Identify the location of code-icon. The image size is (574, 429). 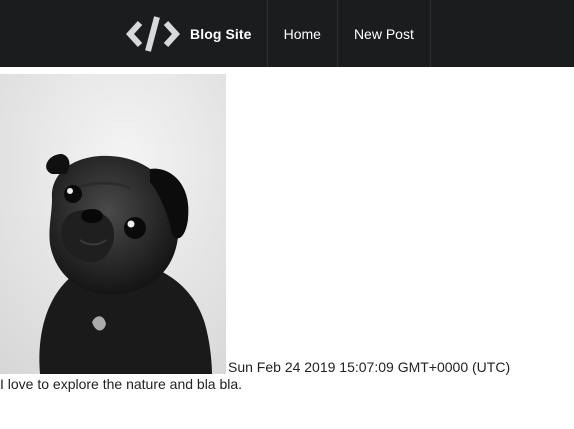
(153, 33).